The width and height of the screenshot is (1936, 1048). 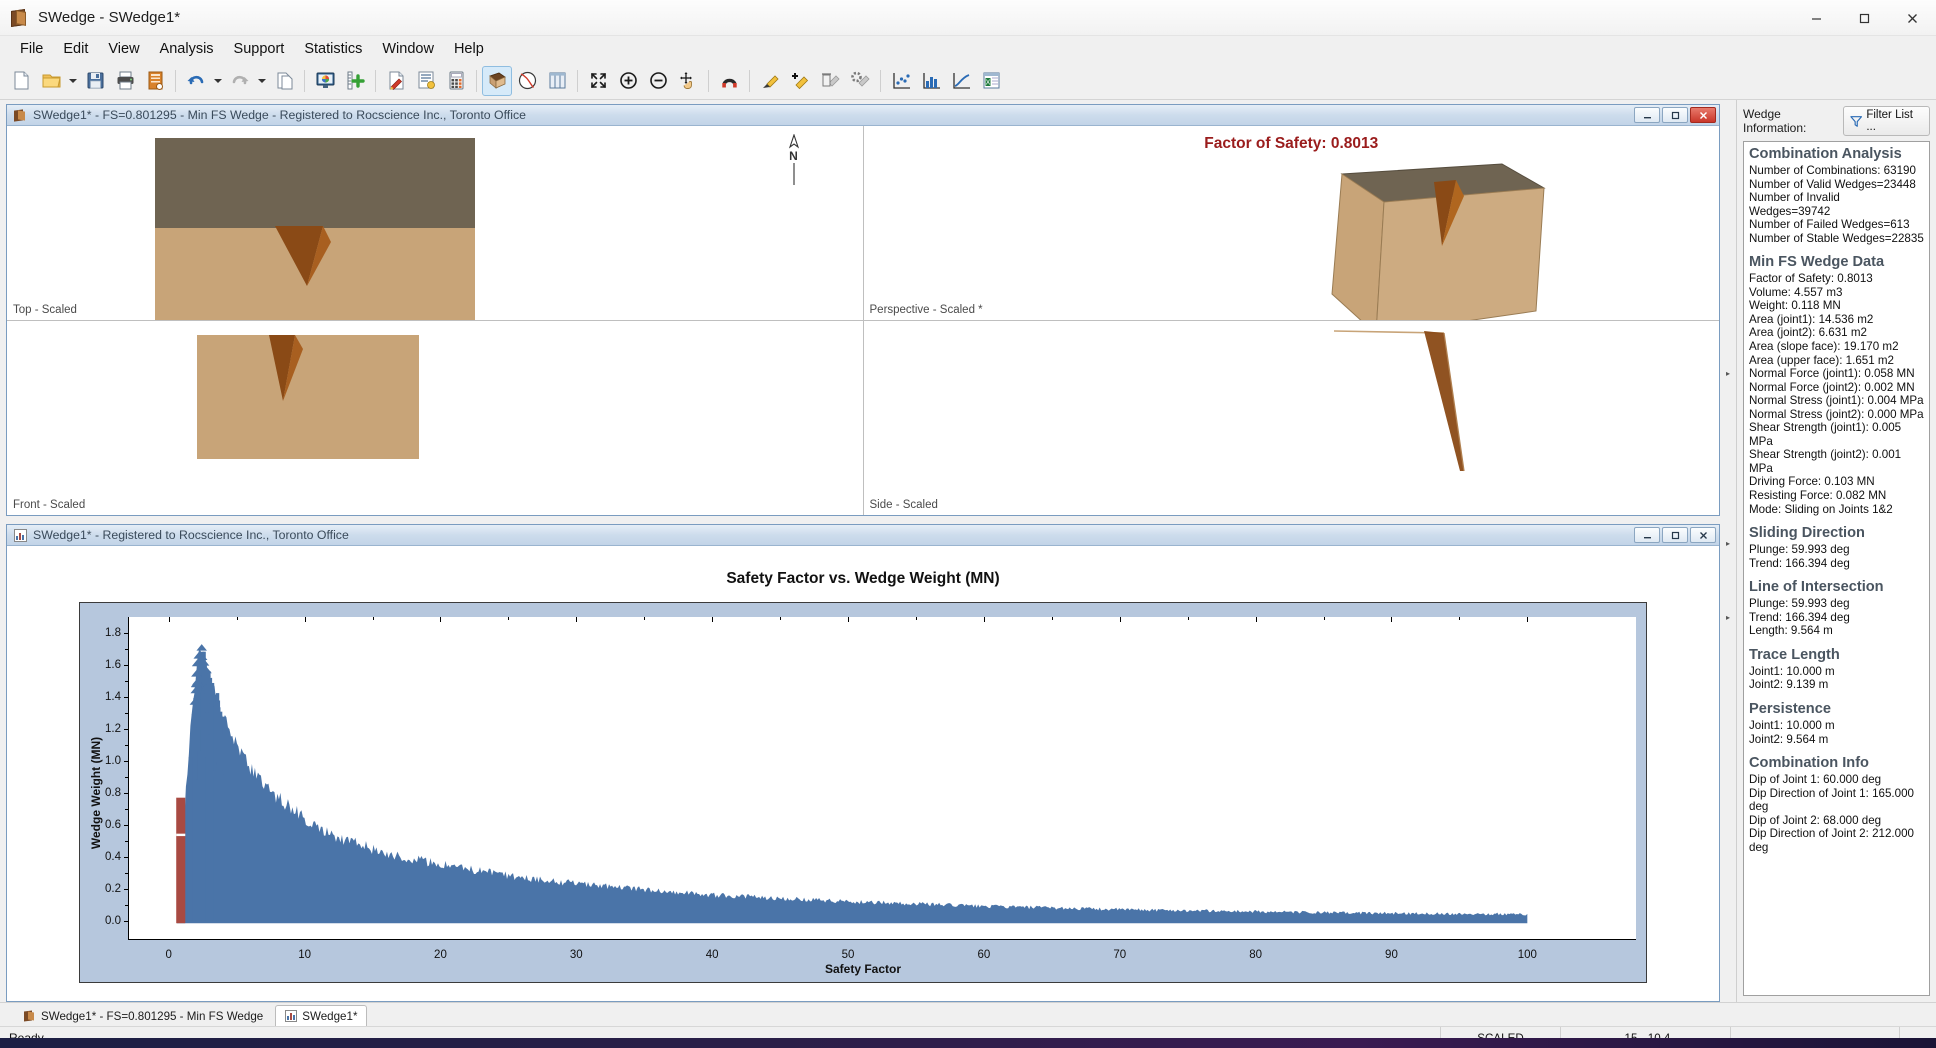 I want to click on chart-title: Safety Factor vs. Wedge Weight (MN), so click(x=863, y=578).